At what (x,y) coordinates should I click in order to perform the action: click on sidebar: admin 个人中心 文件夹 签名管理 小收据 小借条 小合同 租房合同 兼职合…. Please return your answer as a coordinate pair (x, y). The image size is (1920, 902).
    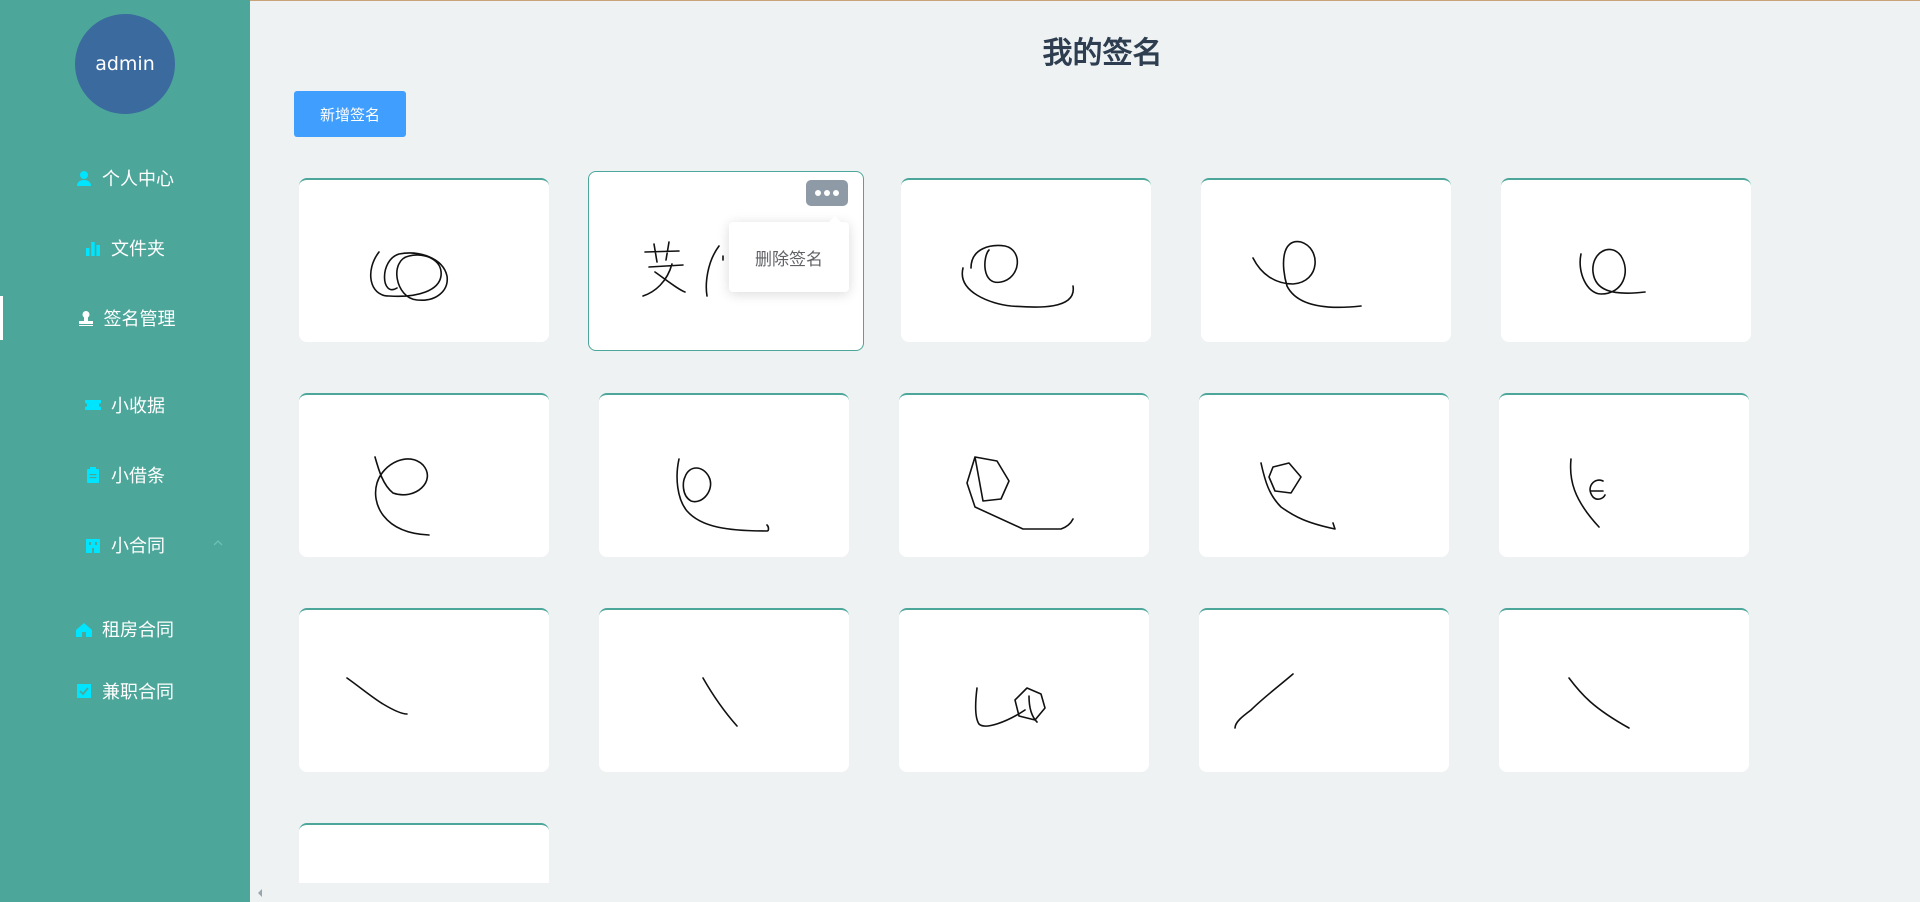
    Looking at the image, I should click on (125, 451).